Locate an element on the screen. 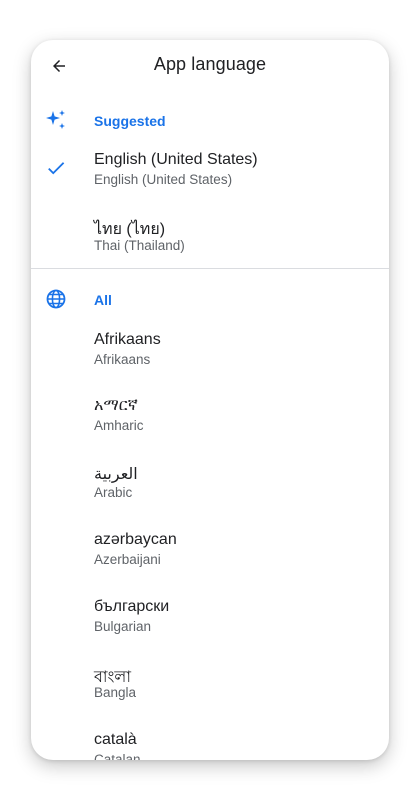 The height and width of the screenshot is (800, 420). language-subtitle: Azerbaijani is located at coordinates (127, 559).